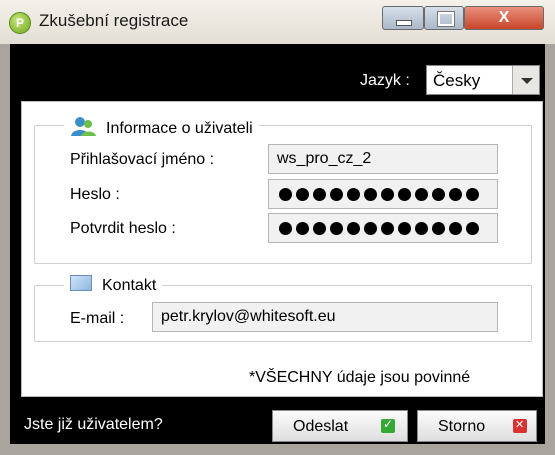 The image size is (555, 455). Describe the element at coordinates (520, 425) in the screenshot. I see `close-icon` at that location.